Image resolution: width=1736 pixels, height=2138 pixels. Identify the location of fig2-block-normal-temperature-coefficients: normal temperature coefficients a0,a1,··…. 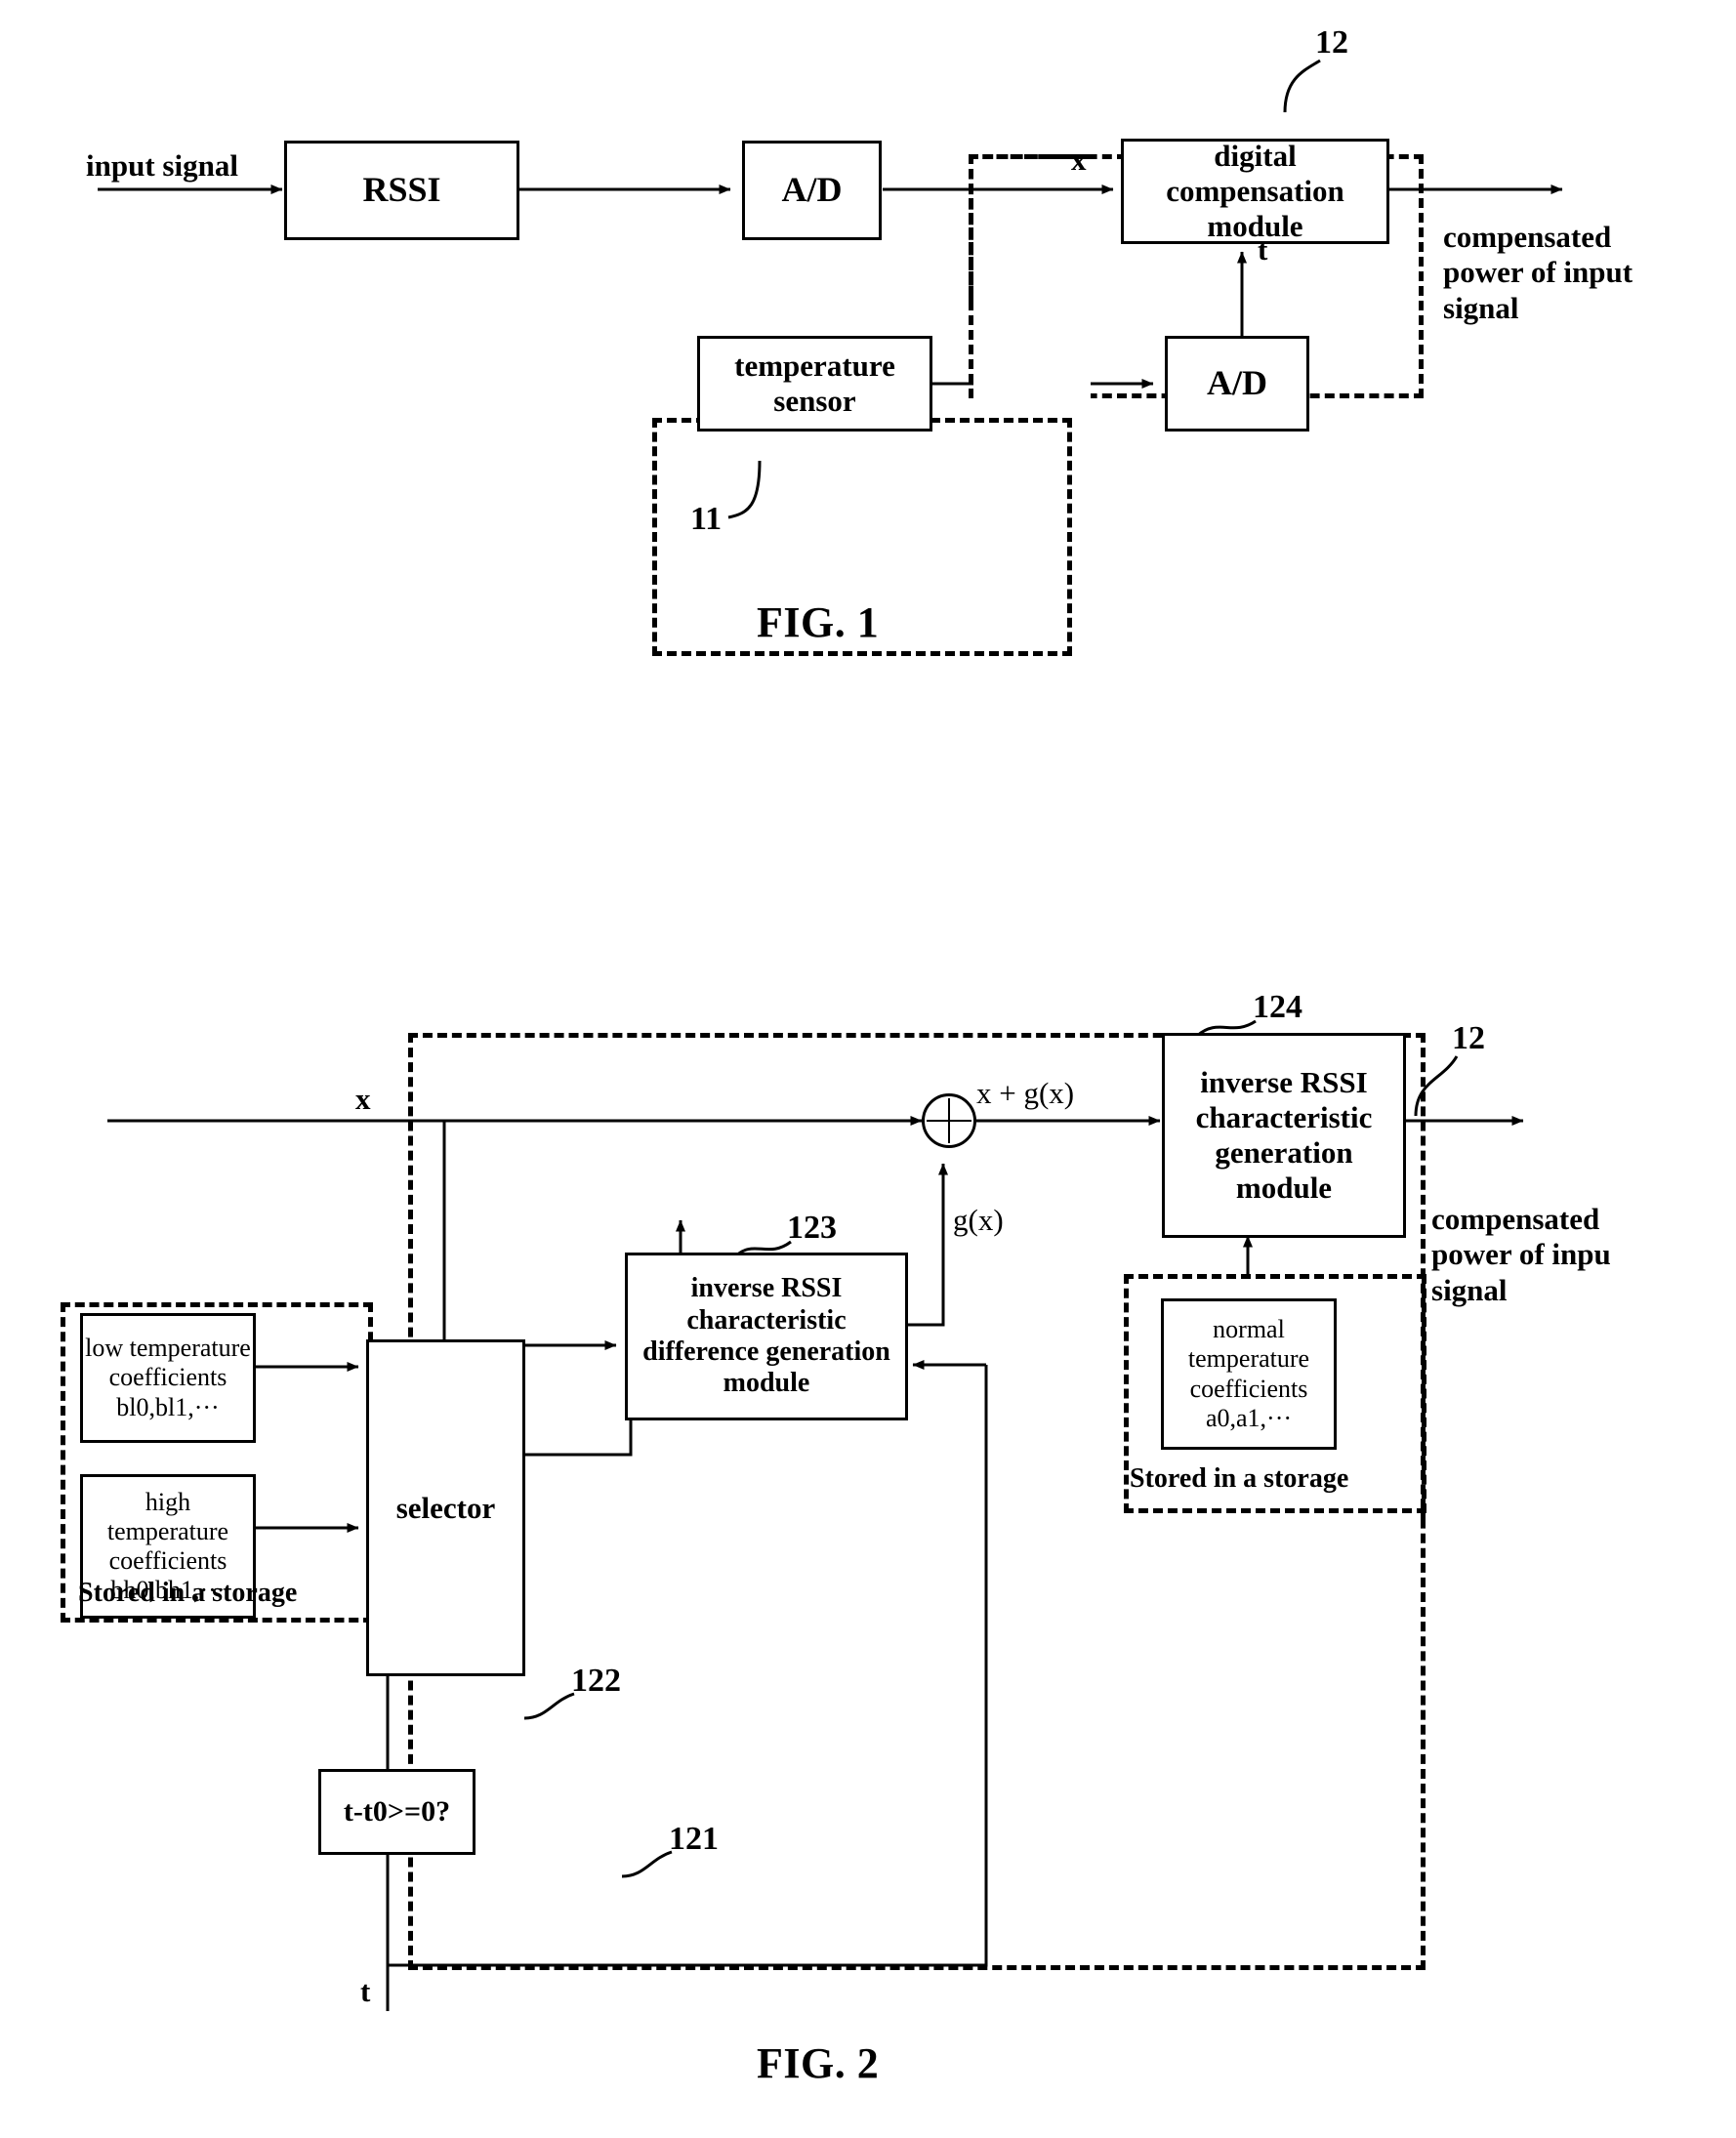
(1249, 1374).